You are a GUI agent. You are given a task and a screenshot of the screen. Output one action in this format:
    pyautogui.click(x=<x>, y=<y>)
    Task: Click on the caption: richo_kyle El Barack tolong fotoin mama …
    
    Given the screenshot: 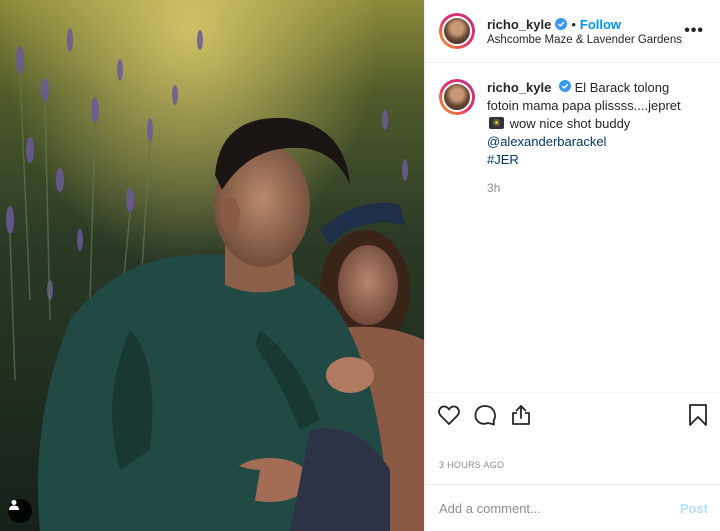 What is the action you would take?
    pyautogui.click(x=571, y=138)
    